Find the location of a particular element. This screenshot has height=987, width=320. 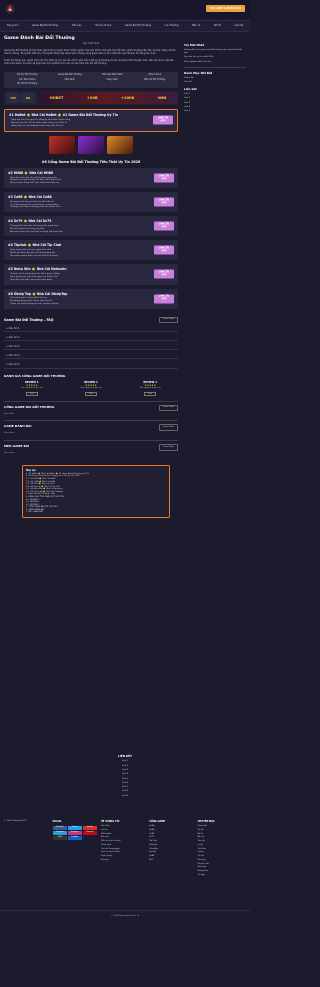

footer-link: Bắn cá is located at coordinates (222, 837).